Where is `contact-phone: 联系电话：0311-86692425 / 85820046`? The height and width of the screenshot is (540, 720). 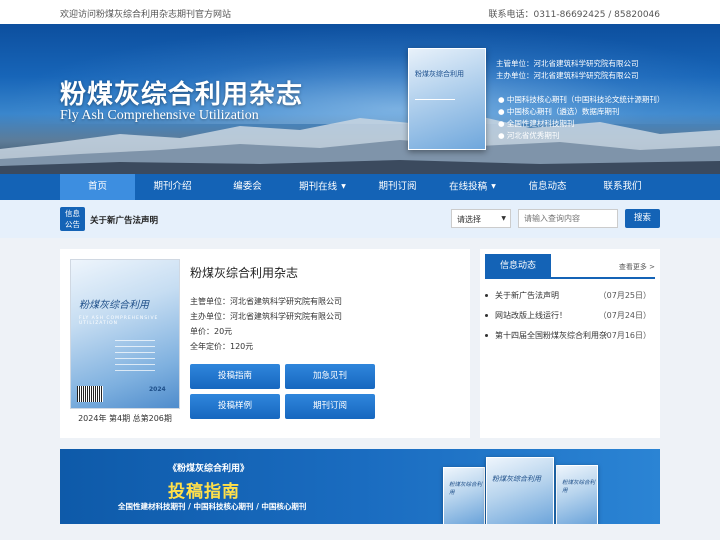 contact-phone: 联系电话：0311-86692425 / 85820046 is located at coordinates (574, 15).